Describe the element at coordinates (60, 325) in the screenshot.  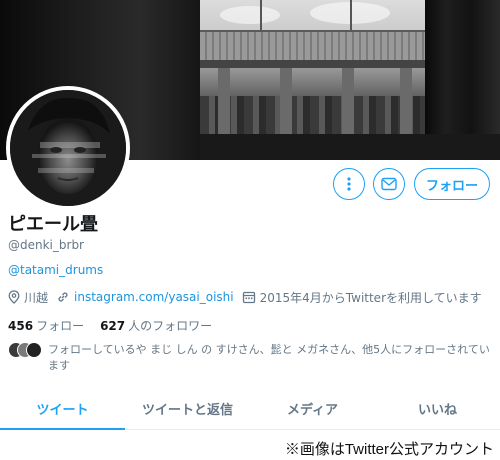
I see `following-label: フォロー` at that location.